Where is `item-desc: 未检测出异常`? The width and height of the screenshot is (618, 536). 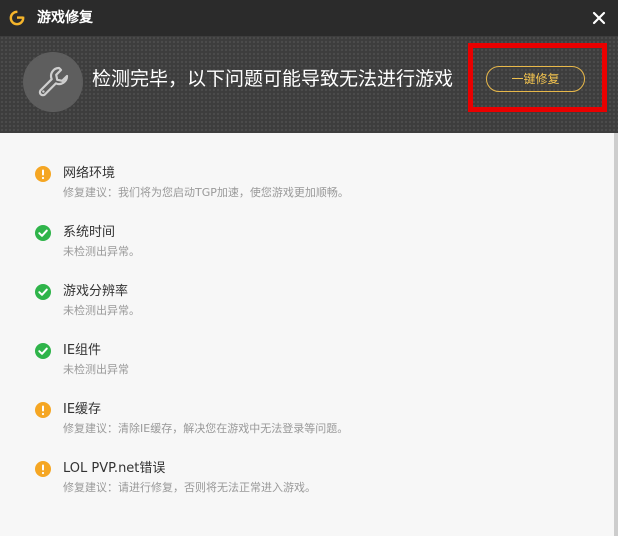
item-desc: 未检测出异常 is located at coordinates (96, 369).